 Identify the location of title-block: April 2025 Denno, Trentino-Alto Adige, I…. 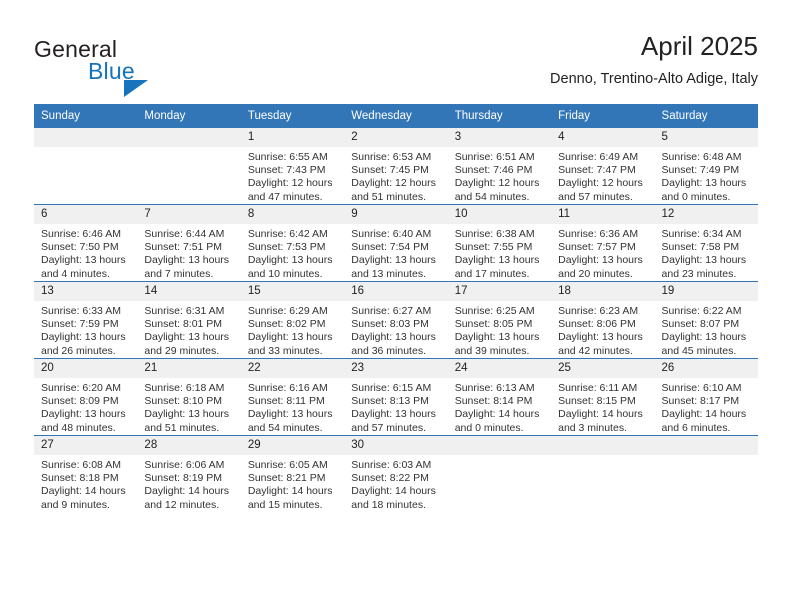
(654, 59).